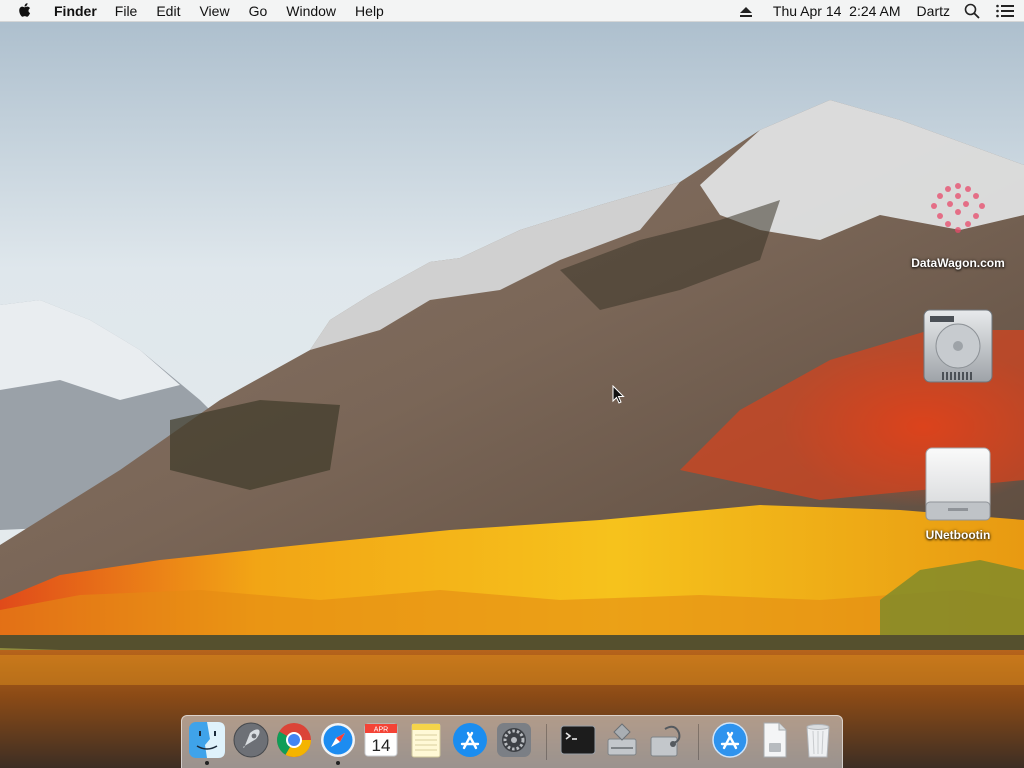 The image size is (1024, 768). Describe the element at coordinates (746, 11) in the screenshot. I see `eject-icon` at that location.